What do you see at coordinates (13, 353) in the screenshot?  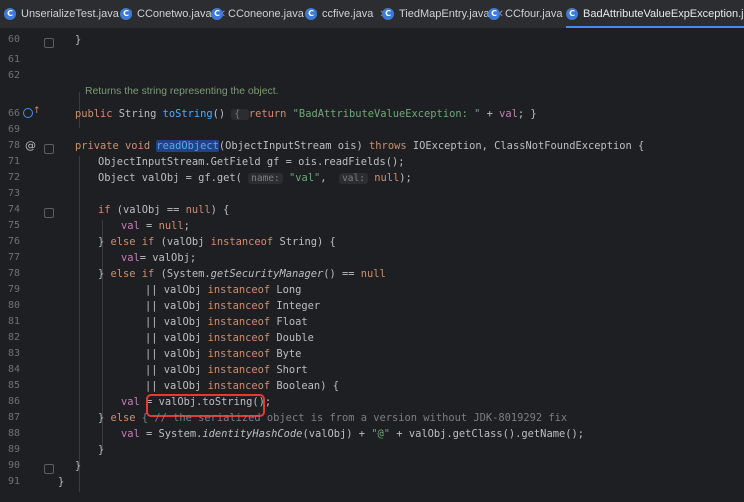 I see `line-number: 83` at bounding box center [13, 353].